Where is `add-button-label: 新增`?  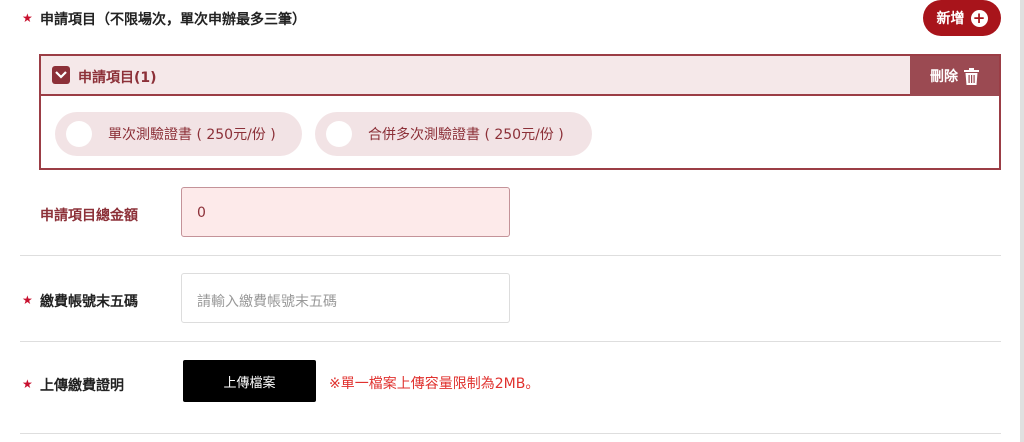
add-button-label: 新增 is located at coordinates (950, 19).